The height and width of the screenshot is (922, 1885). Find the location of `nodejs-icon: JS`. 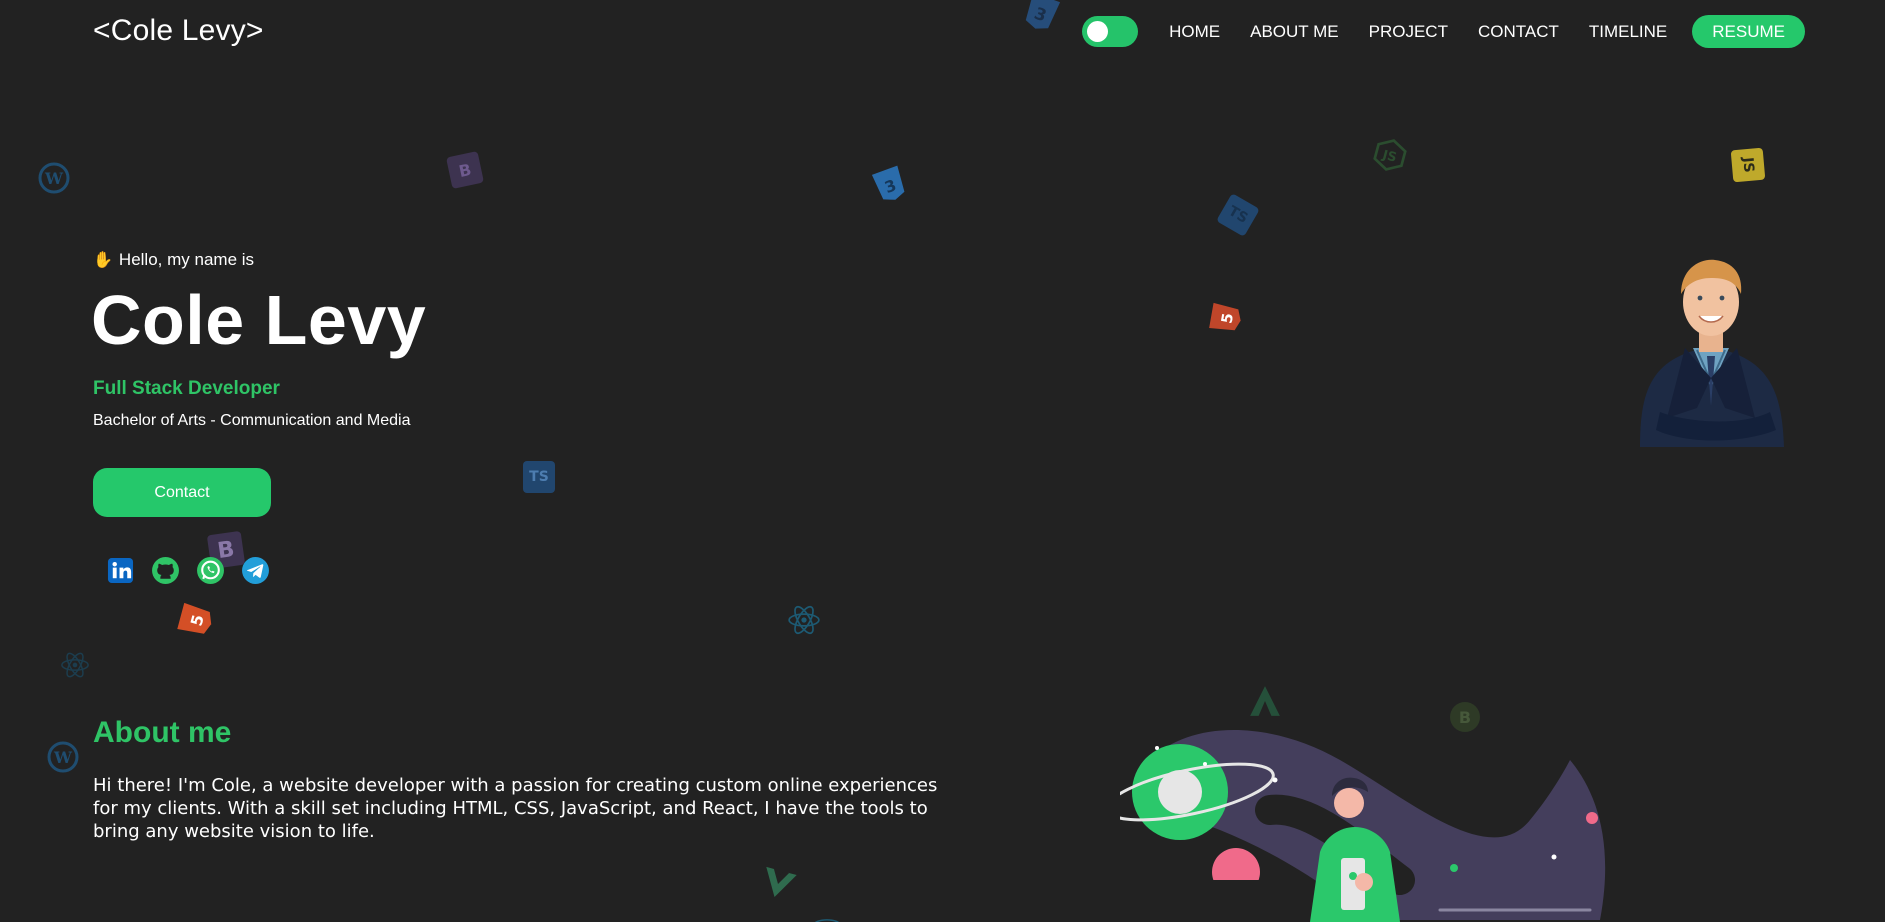

nodejs-icon: JS is located at coordinates (1390, 155).